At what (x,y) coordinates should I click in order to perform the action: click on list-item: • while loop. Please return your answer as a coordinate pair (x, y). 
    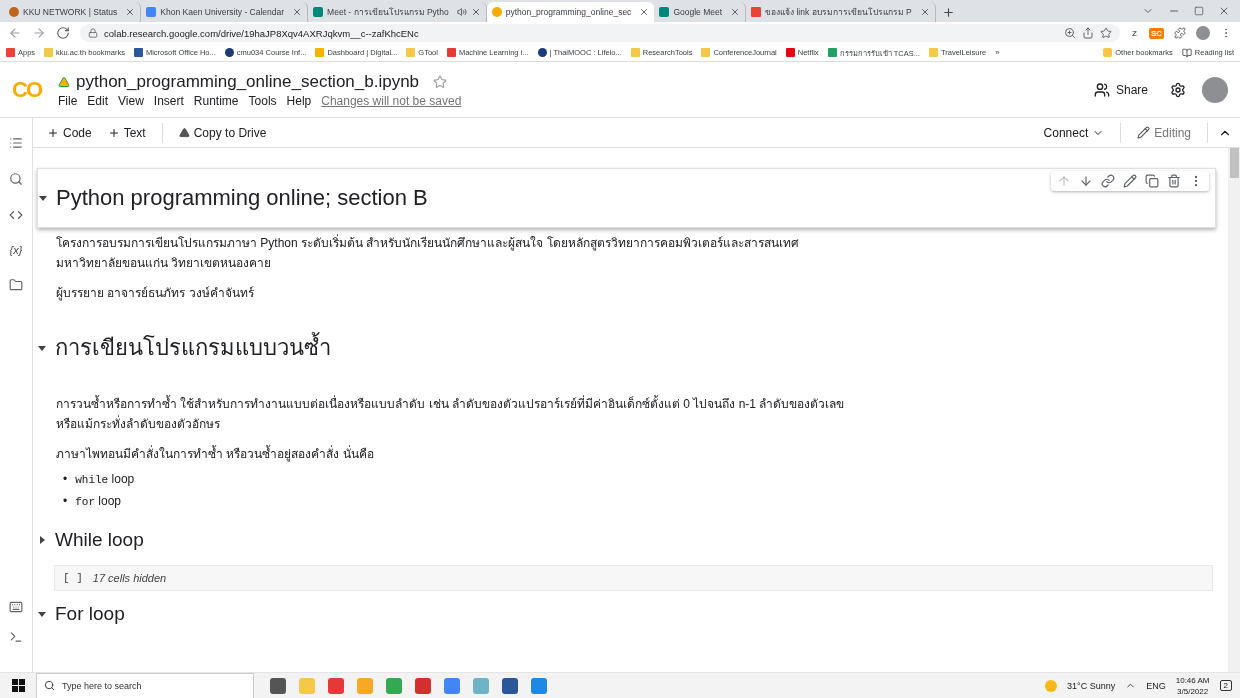
    Looking at the image, I should click on (99, 479).